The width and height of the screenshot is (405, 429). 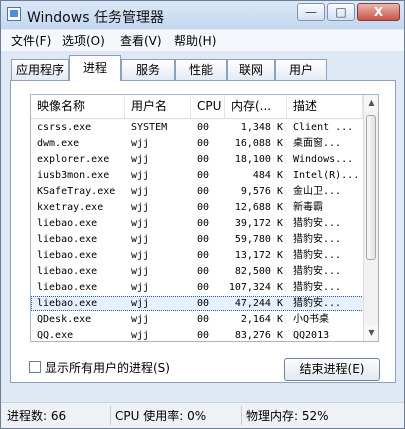 What do you see at coordinates (208, 106) in the screenshot?
I see `column-cpu: CPU` at bounding box center [208, 106].